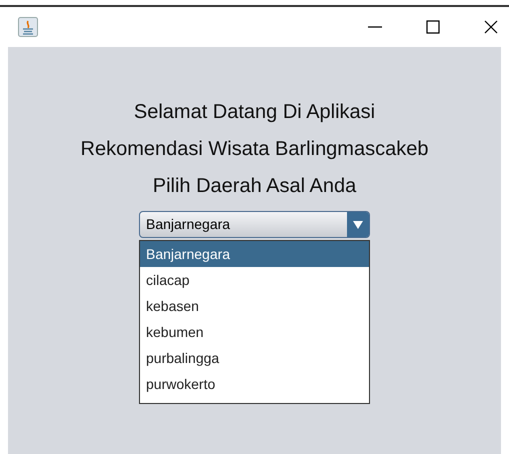 Image resolution: width=509 pixels, height=454 pixels. I want to click on java-app-icon, so click(28, 27).